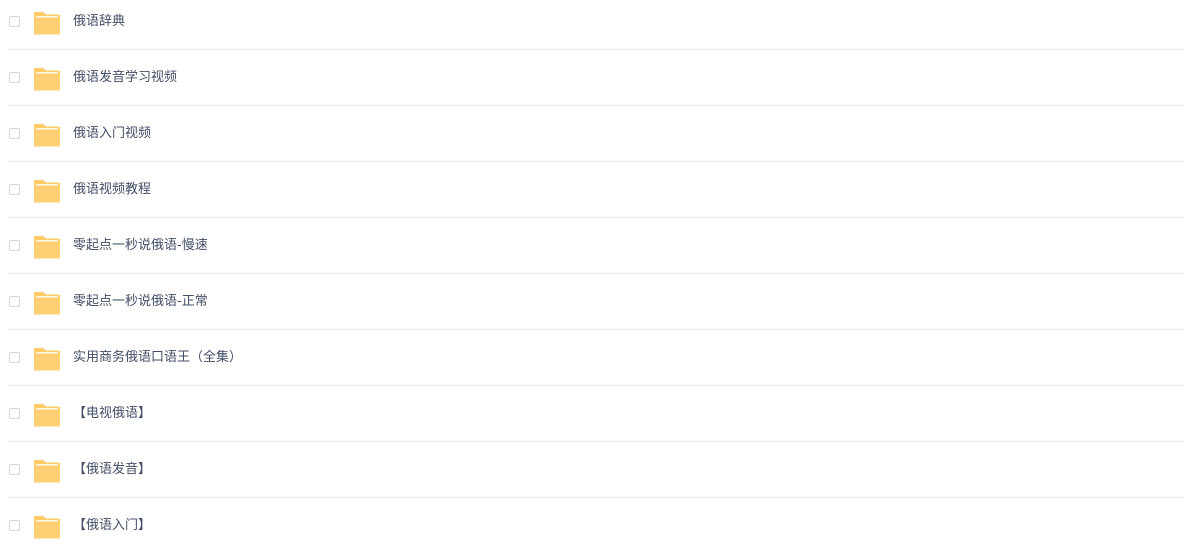 This screenshot has height=554, width=1184. Describe the element at coordinates (592, 78) in the screenshot. I see `list-item: 俄语发音学习视频` at that location.